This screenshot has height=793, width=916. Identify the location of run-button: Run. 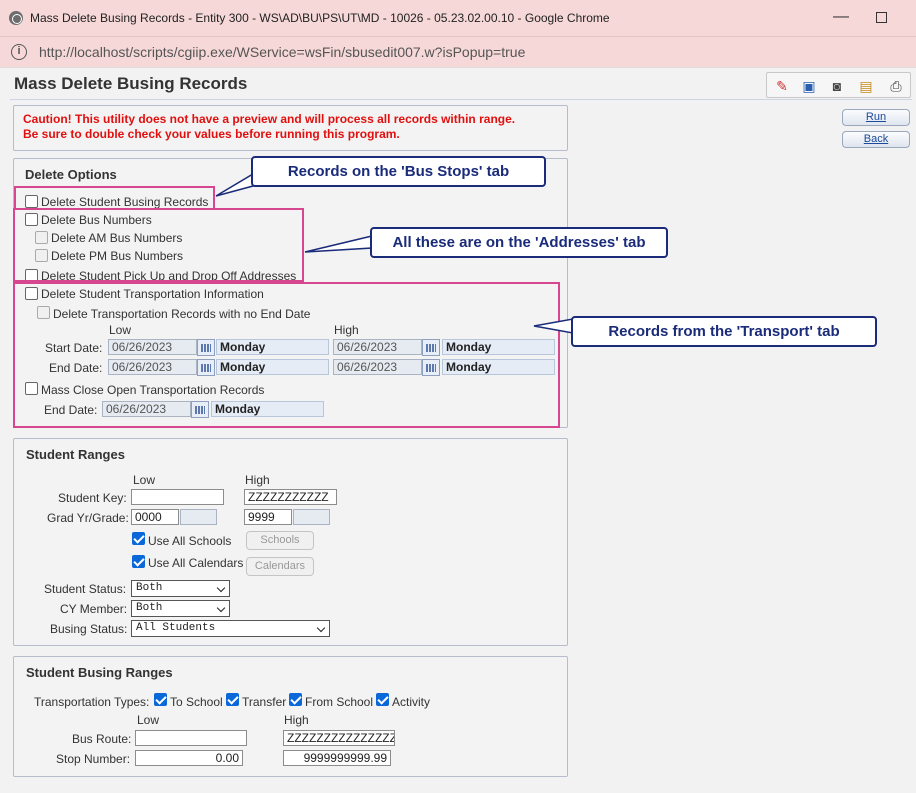
(876, 117).